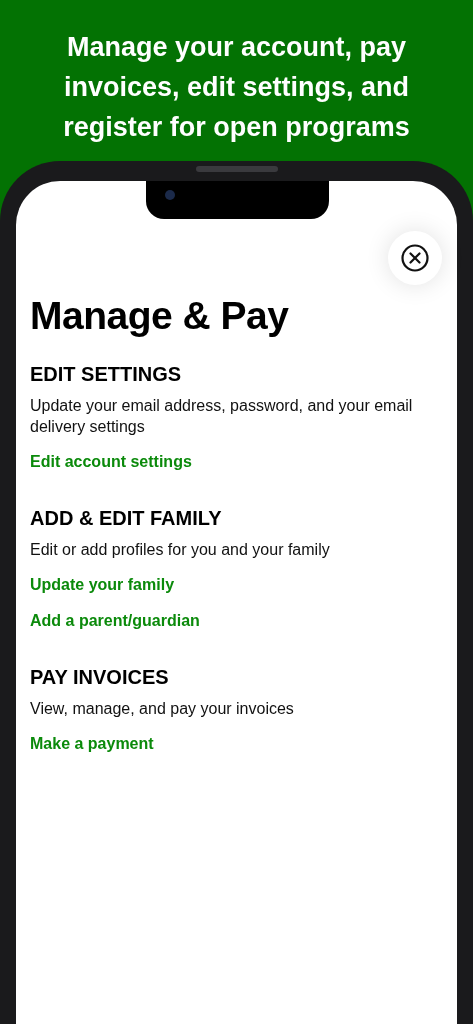 This screenshot has width=473, height=1024. What do you see at coordinates (222, 416) in the screenshot?
I see `section-description: Update your email address, password, and your email delivery settings` at bounding box center [222, 416].